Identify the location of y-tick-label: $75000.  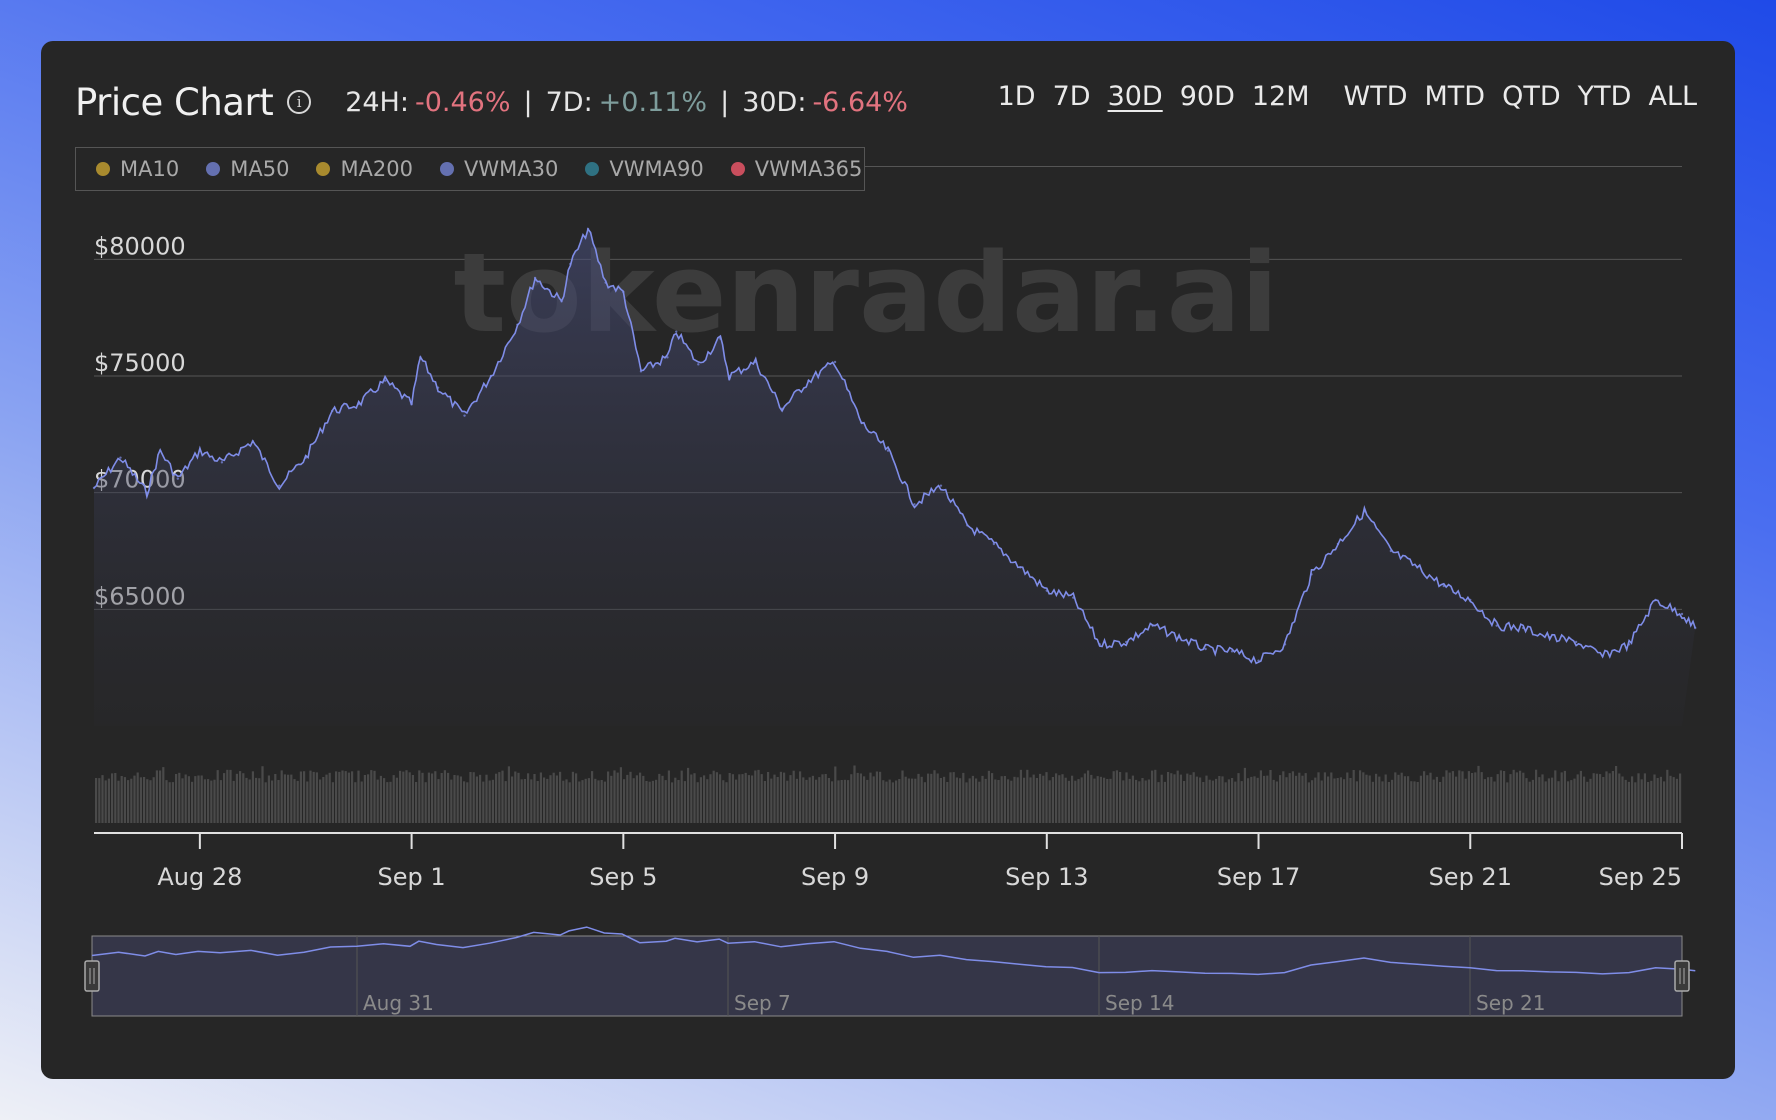
(140, 363).